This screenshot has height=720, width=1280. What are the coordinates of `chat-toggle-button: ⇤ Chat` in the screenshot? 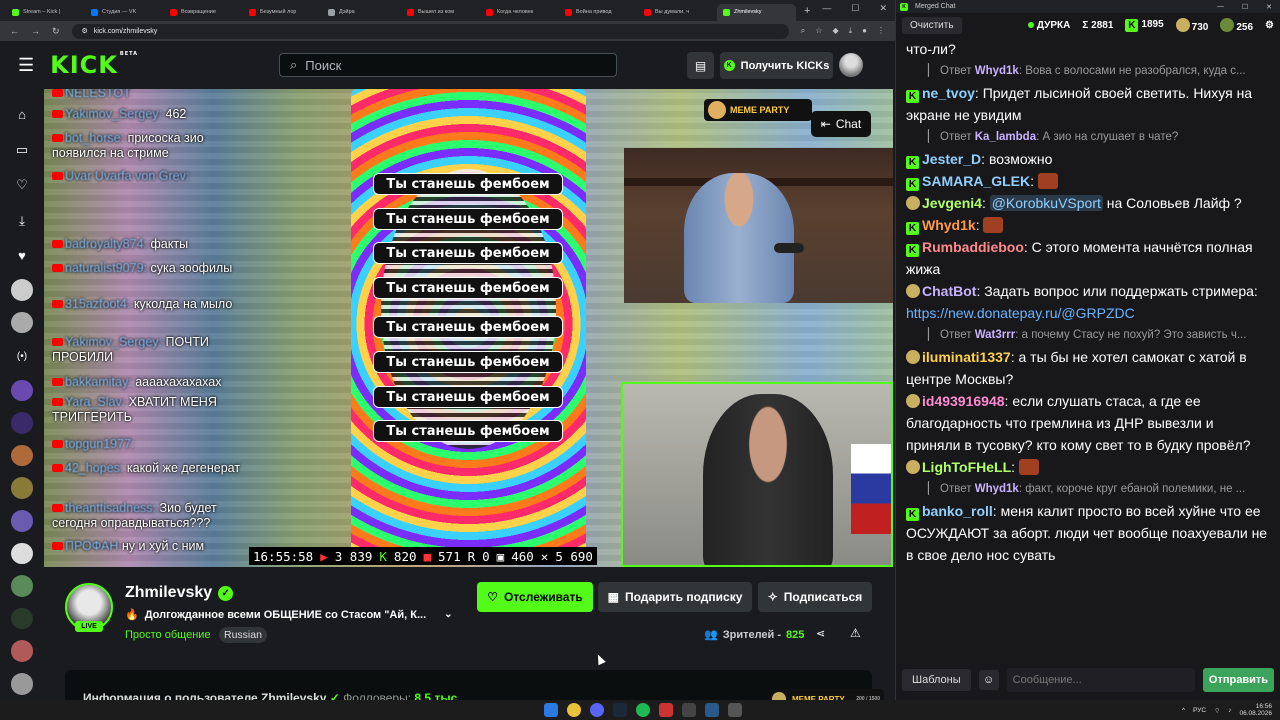 It's located at (841, 124).